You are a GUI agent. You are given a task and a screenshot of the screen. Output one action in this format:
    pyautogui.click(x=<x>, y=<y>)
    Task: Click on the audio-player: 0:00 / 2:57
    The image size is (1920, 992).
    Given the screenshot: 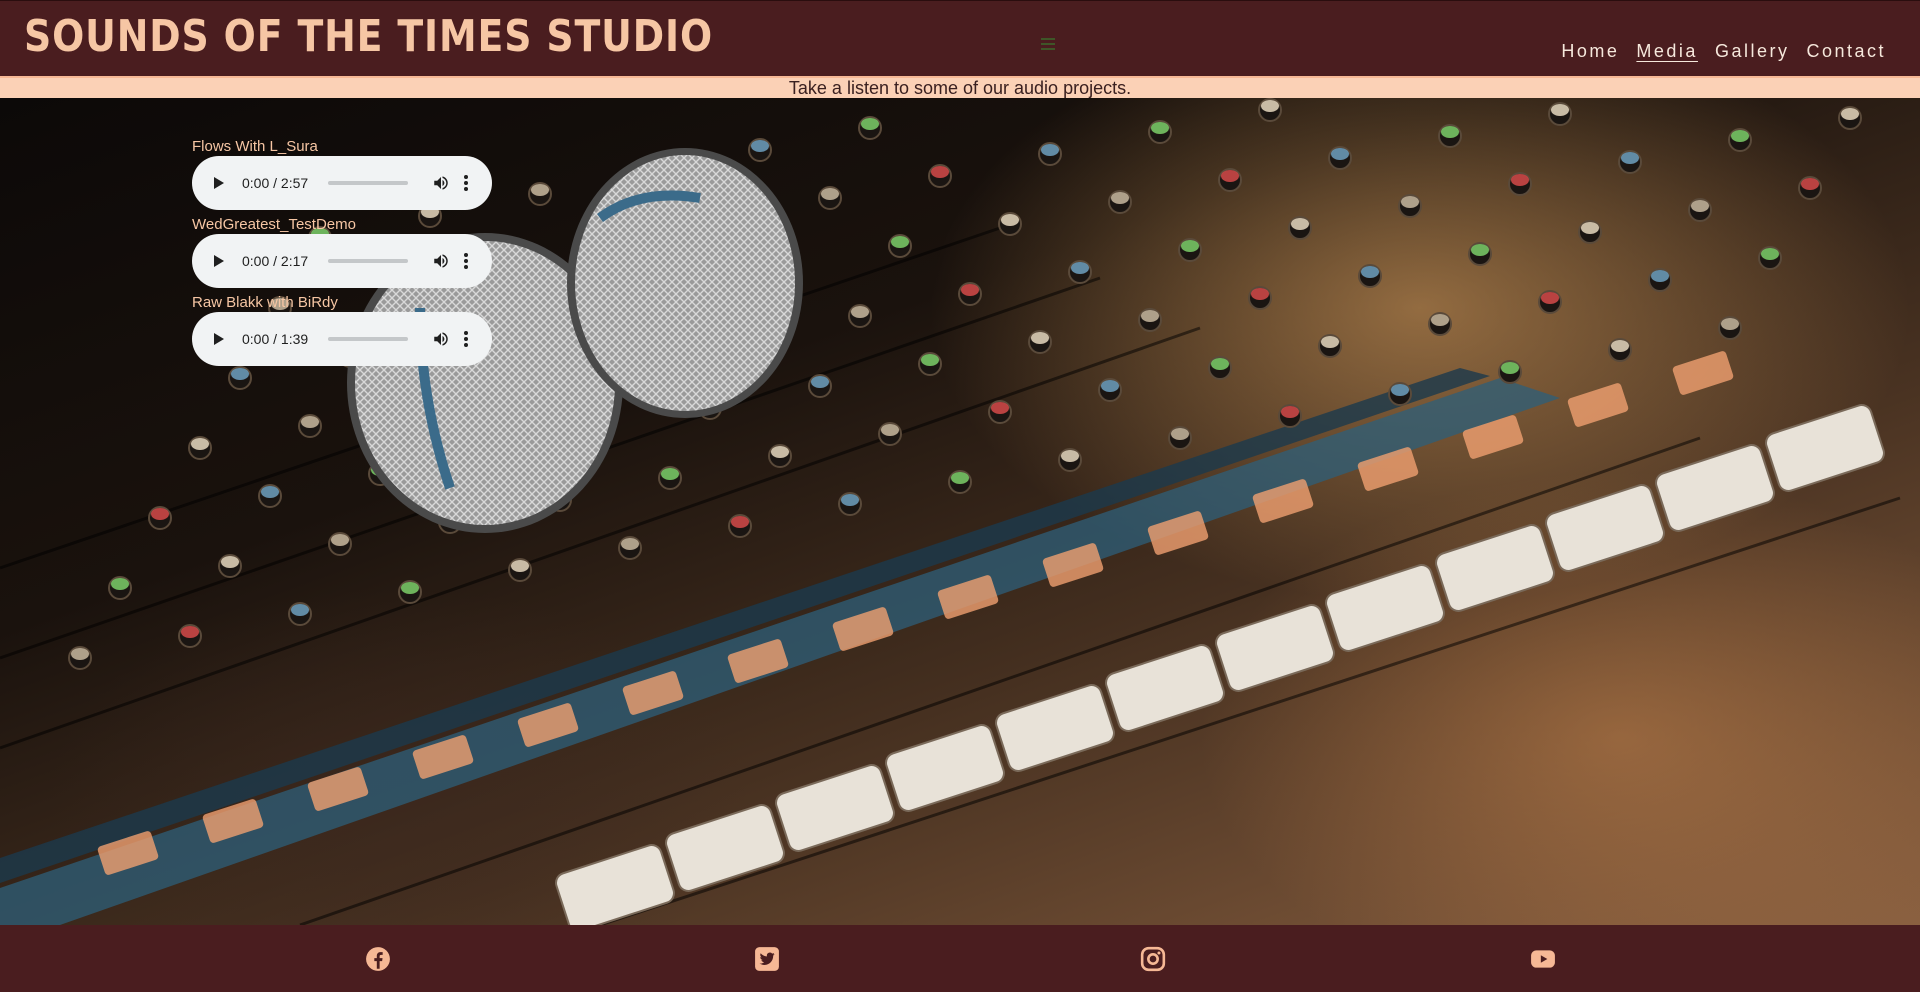 What is the action you would take?
    pyautogui.click(x=342, y=183)
    